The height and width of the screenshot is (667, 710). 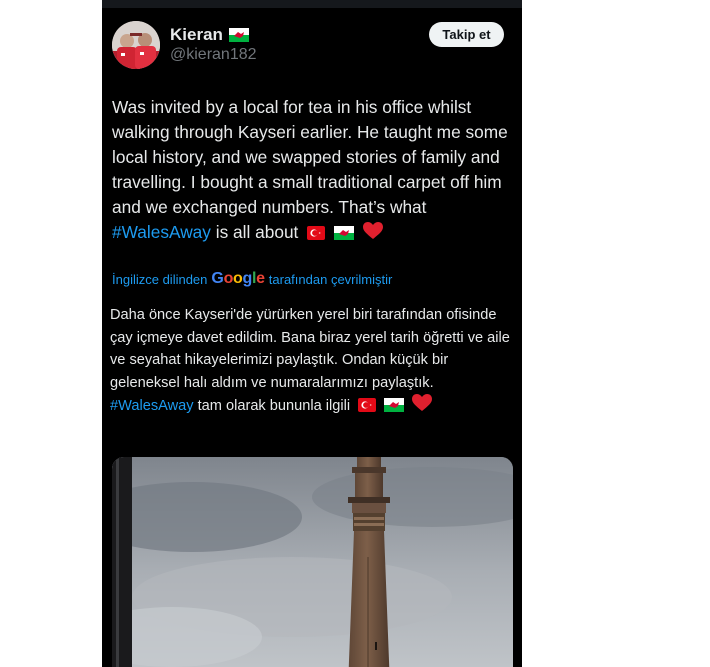 I want to click on avatar-photo, so click(x=136, y=45).